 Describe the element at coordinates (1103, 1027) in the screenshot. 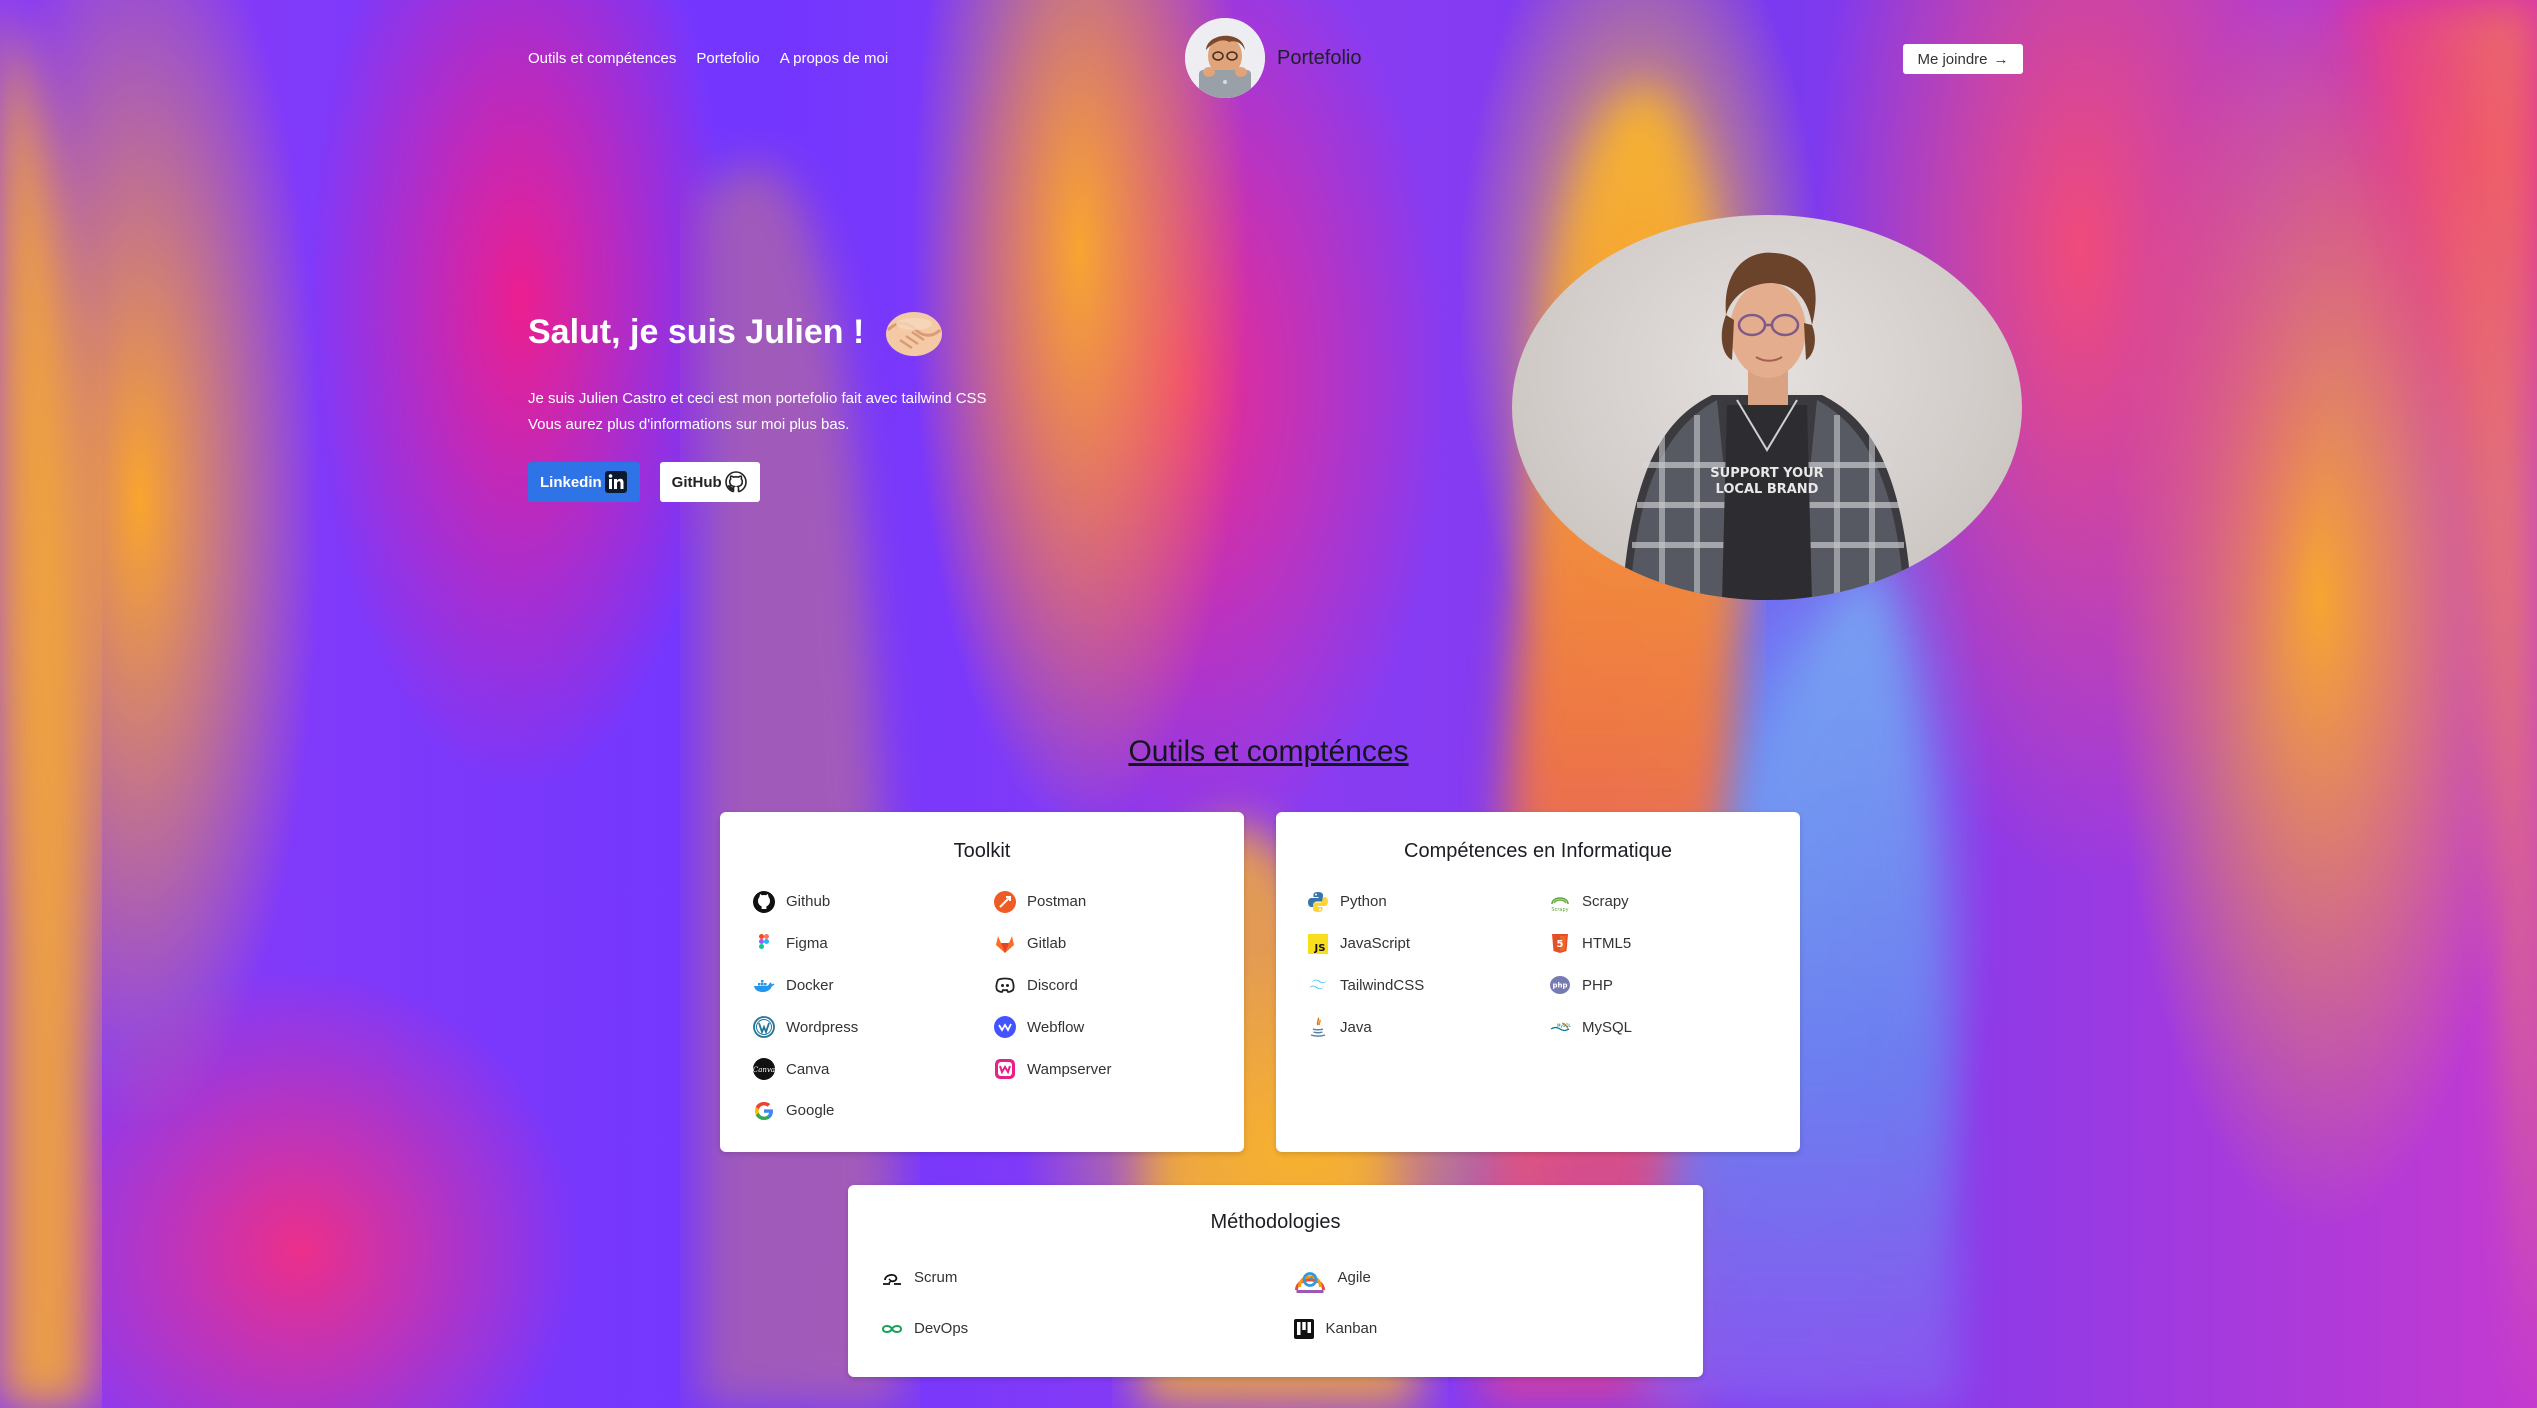

I see `toolkit-item-webflow: Webflow` at that location.